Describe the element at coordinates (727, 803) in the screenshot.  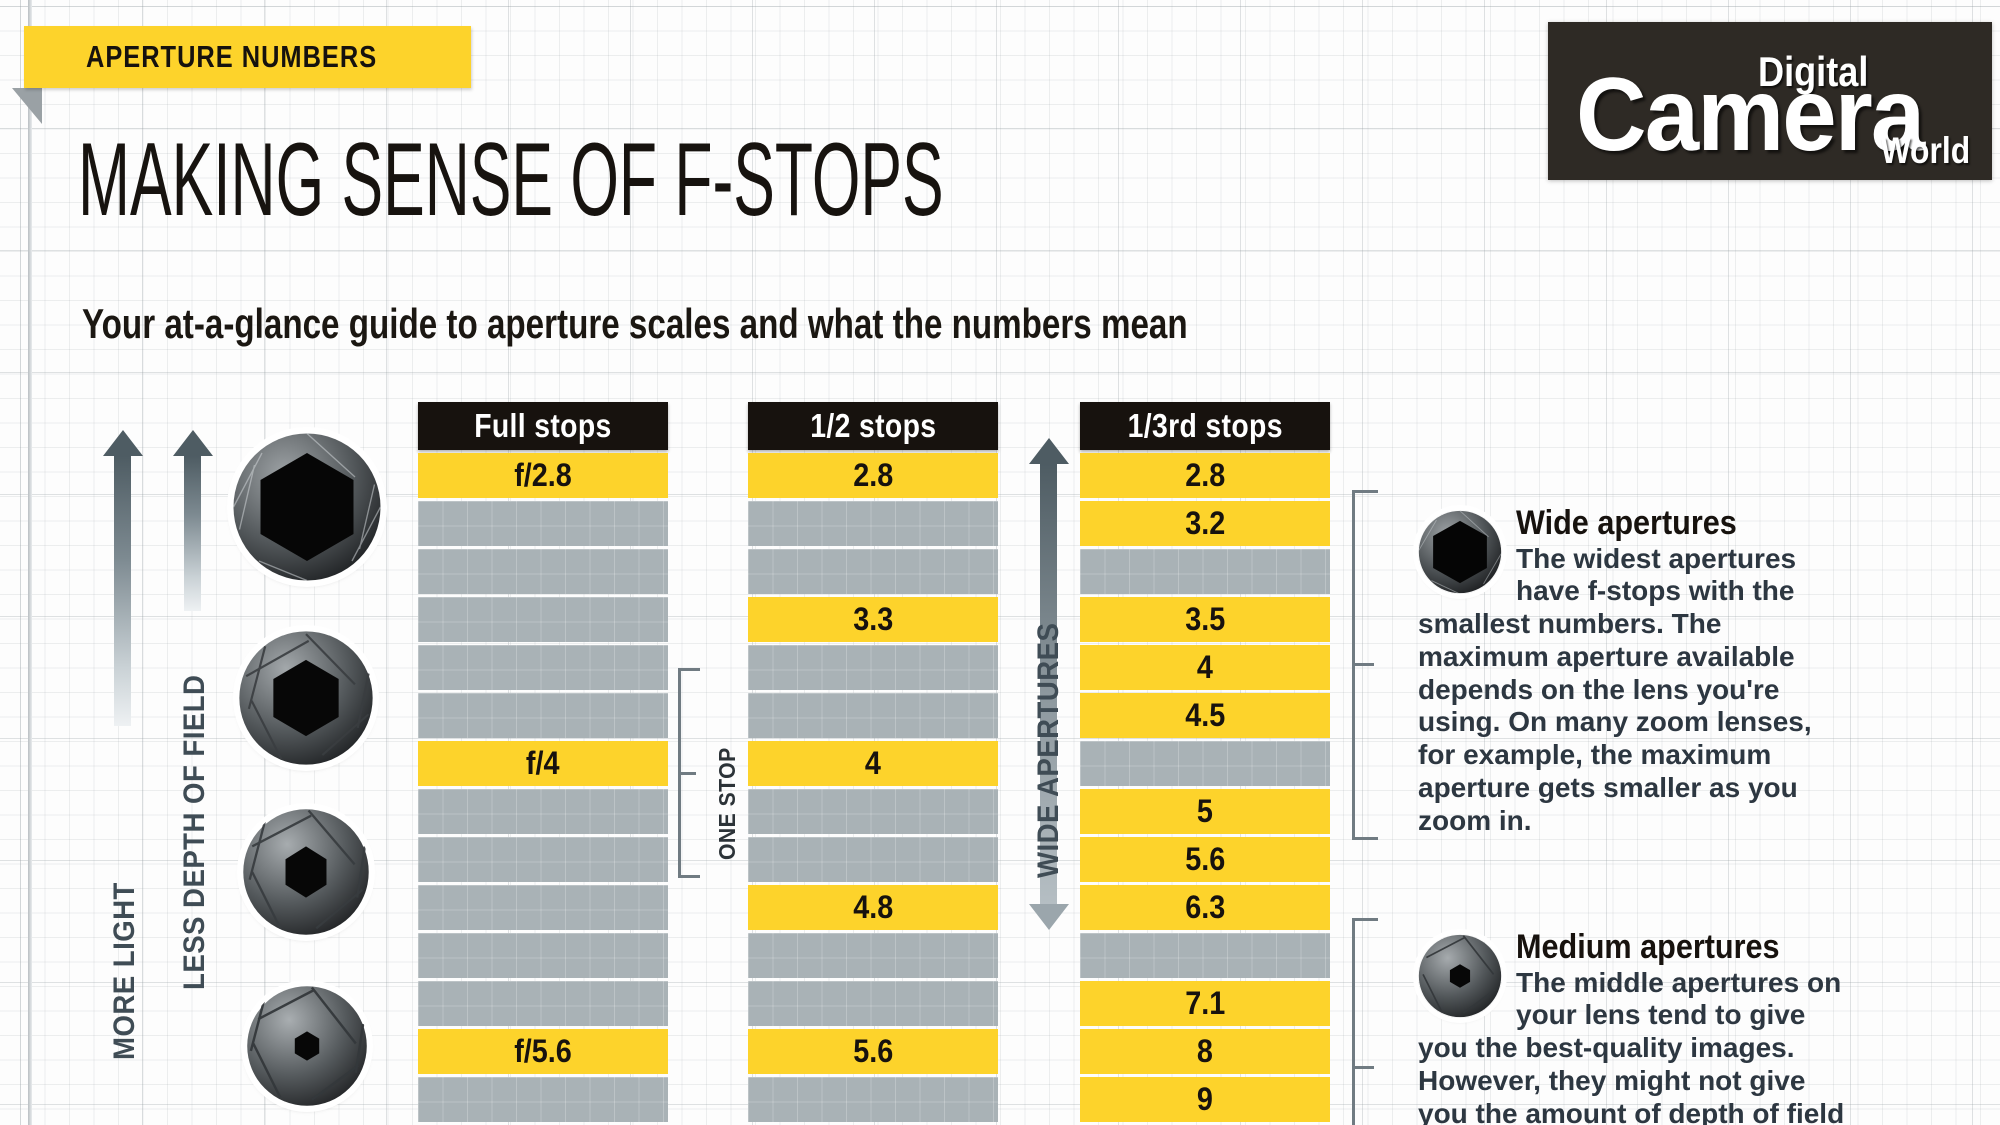
I see `one-stop-label: ONE STOP` at that location.